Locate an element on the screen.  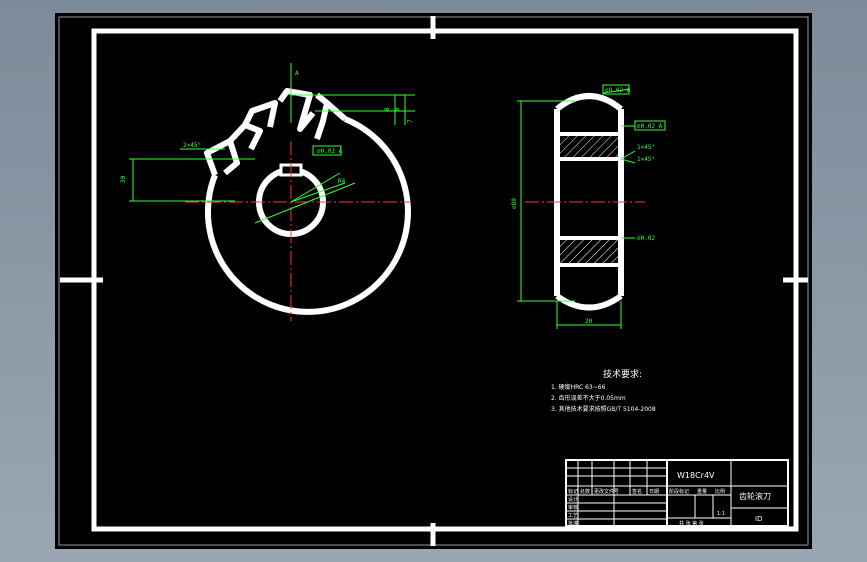
tb-sub-label-4: 批准 is located at coordinates (573, 523).